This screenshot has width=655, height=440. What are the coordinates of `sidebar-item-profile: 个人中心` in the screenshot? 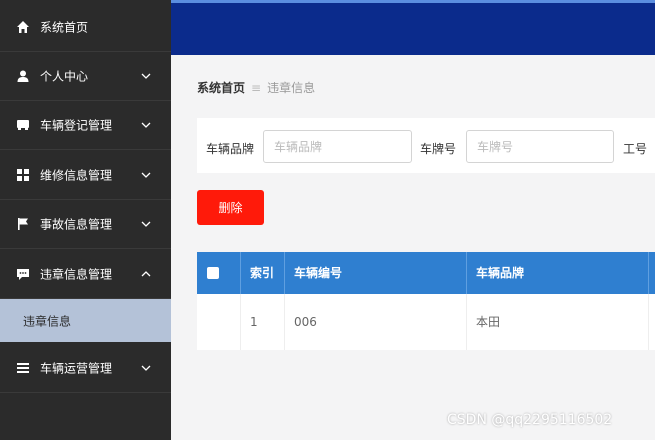 It's located at (85, 76).